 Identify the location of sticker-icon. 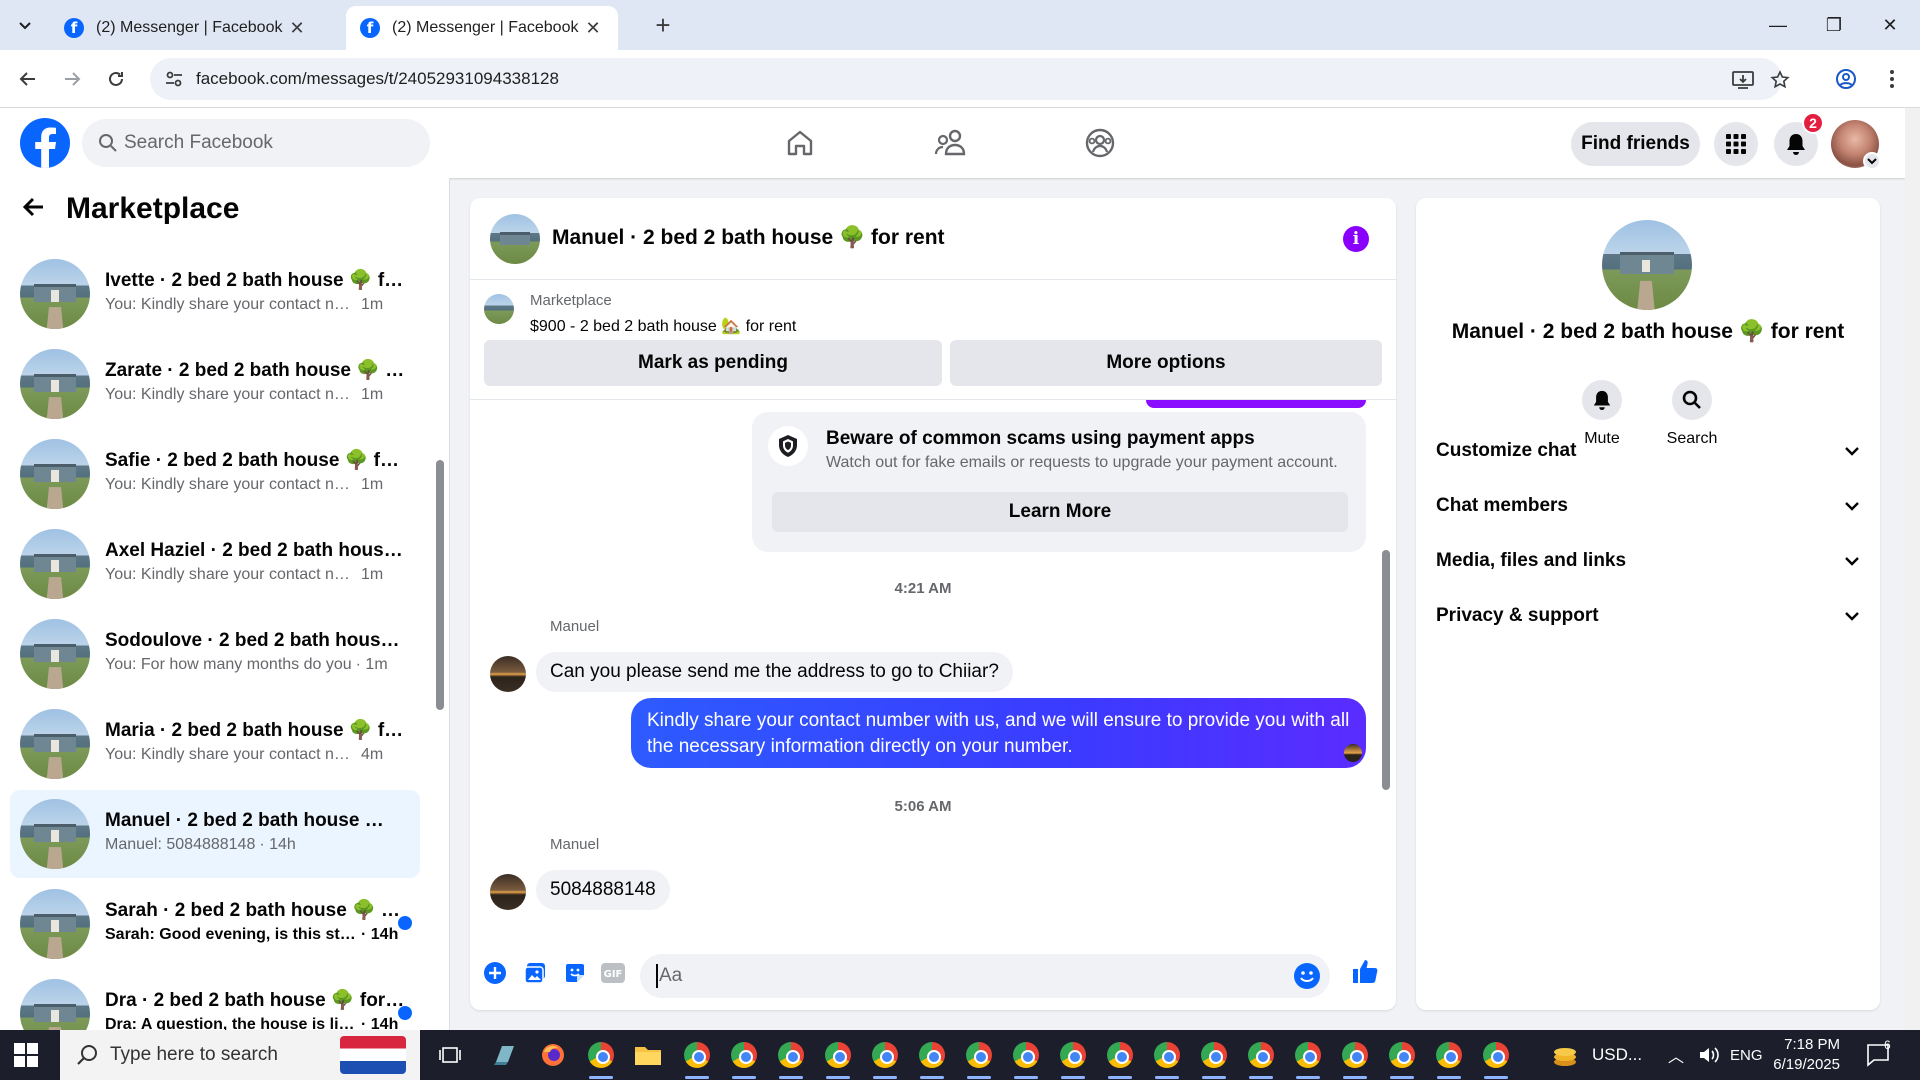
(575, 973).